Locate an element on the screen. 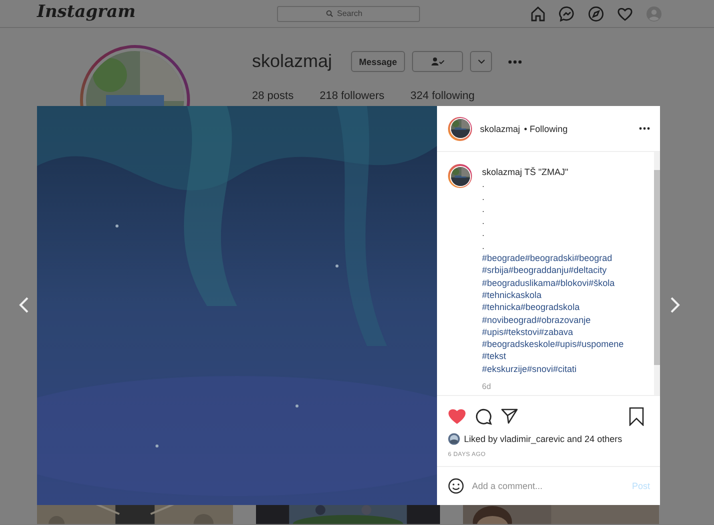 This screenshot has width=714, height=525. search-icon is located at coordinates (329, 13).